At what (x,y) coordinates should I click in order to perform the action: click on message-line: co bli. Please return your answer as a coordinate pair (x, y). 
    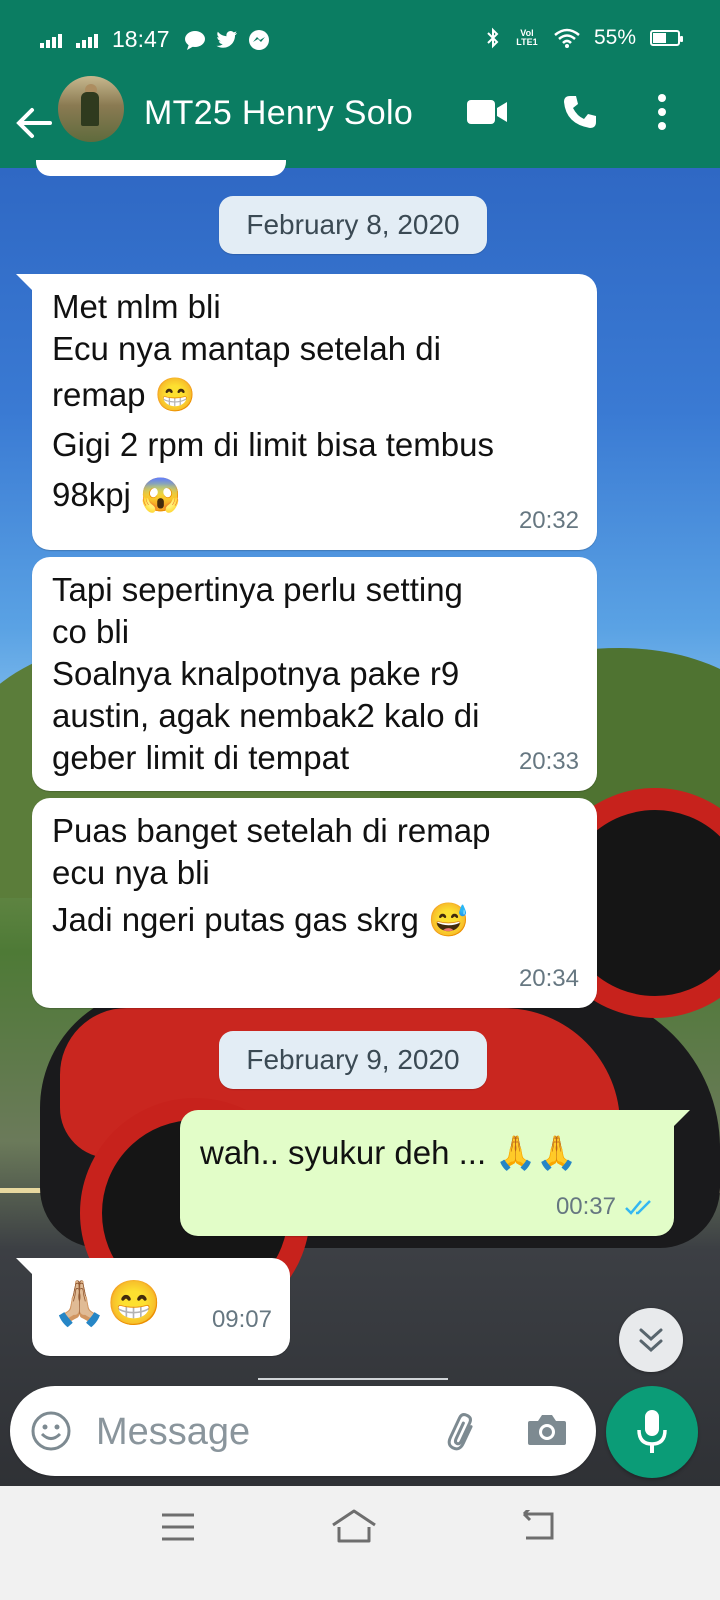
    Looking at the image, I should click on (91, 631).